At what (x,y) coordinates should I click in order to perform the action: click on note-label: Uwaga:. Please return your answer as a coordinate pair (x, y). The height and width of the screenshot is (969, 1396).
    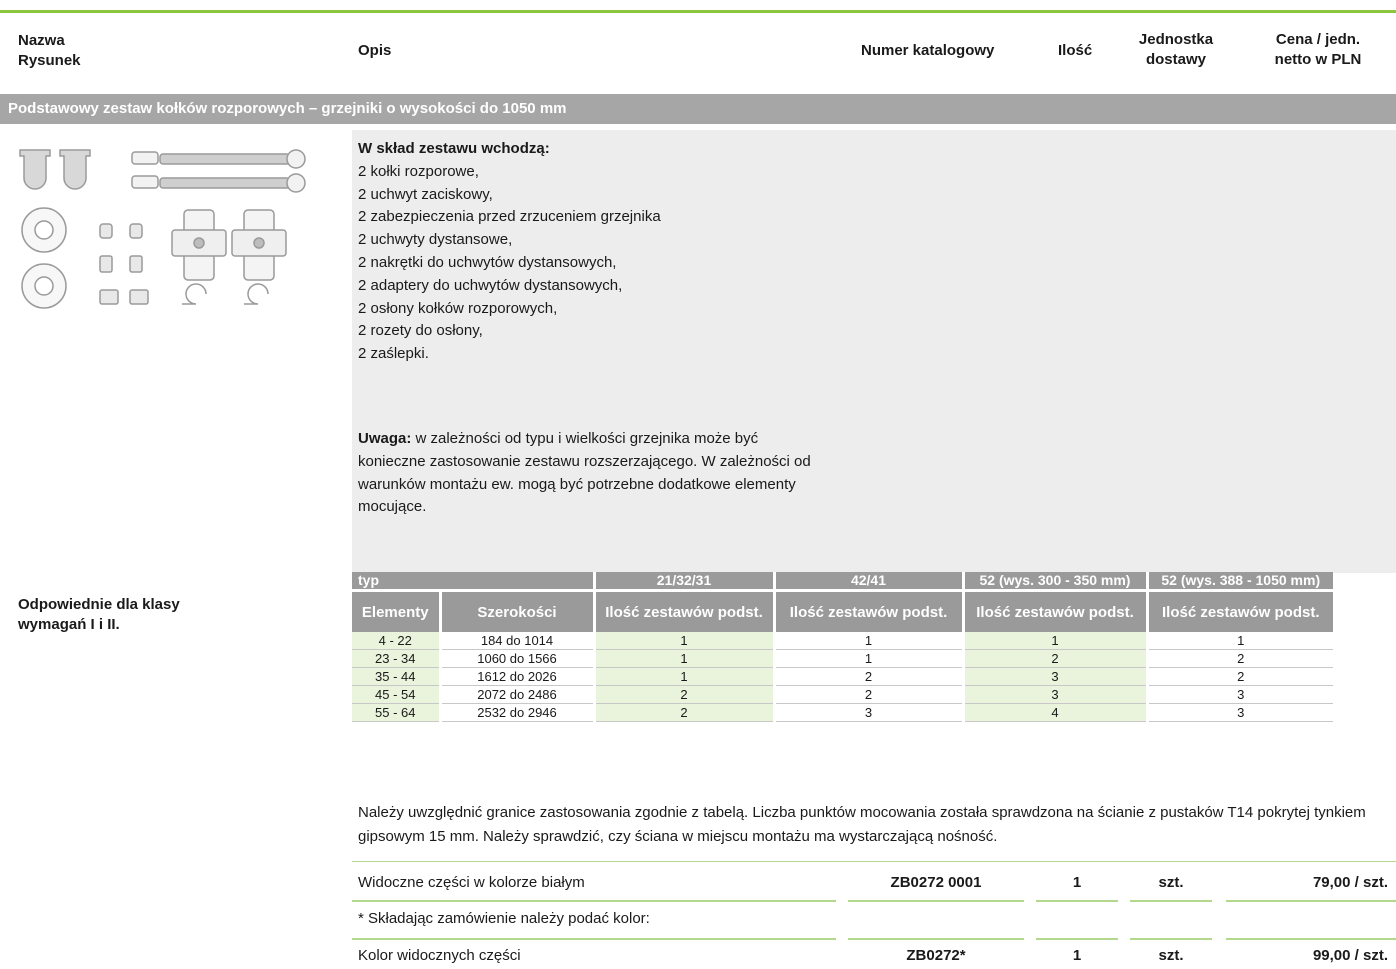
    Looking at the image, I should click on (385, 438).